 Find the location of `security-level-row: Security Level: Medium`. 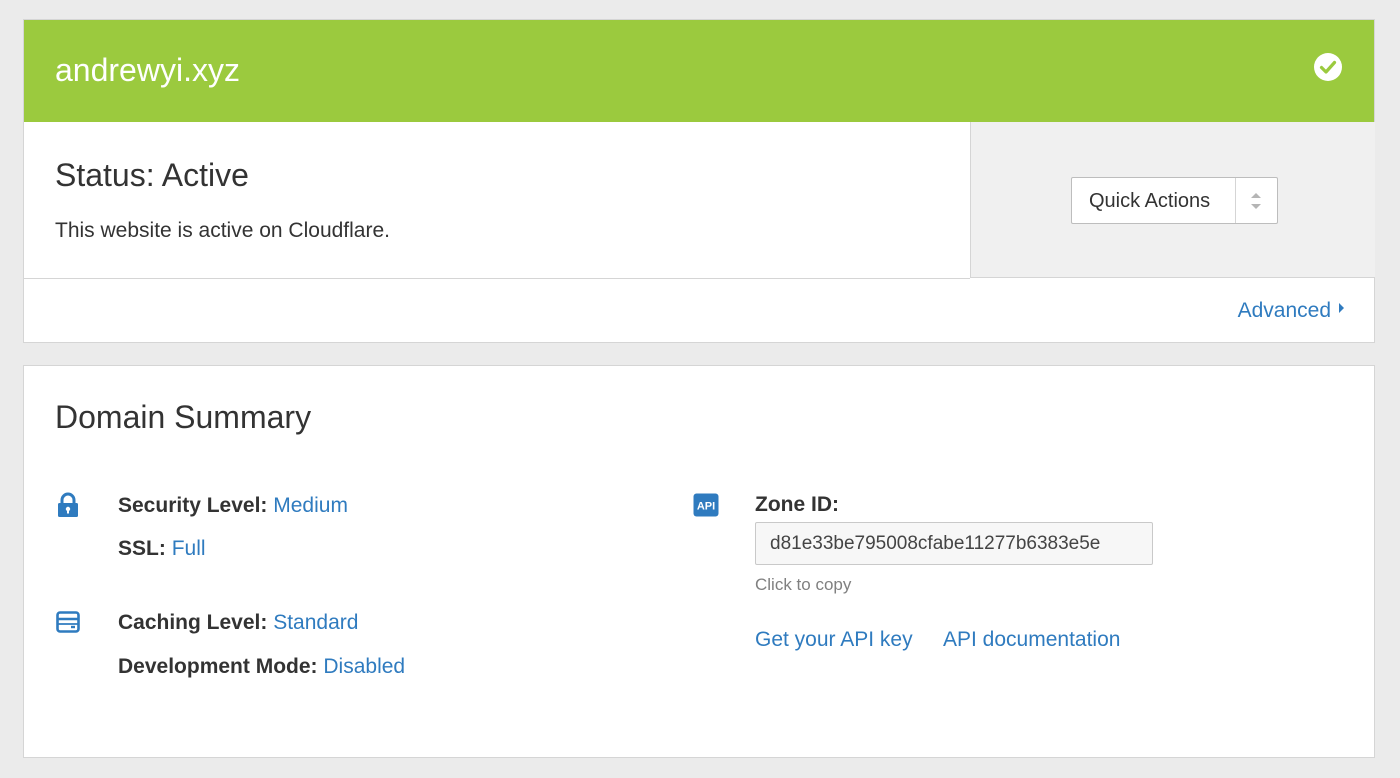

security-level-row: Security Level: Medium is located at coordinates (233, 506).